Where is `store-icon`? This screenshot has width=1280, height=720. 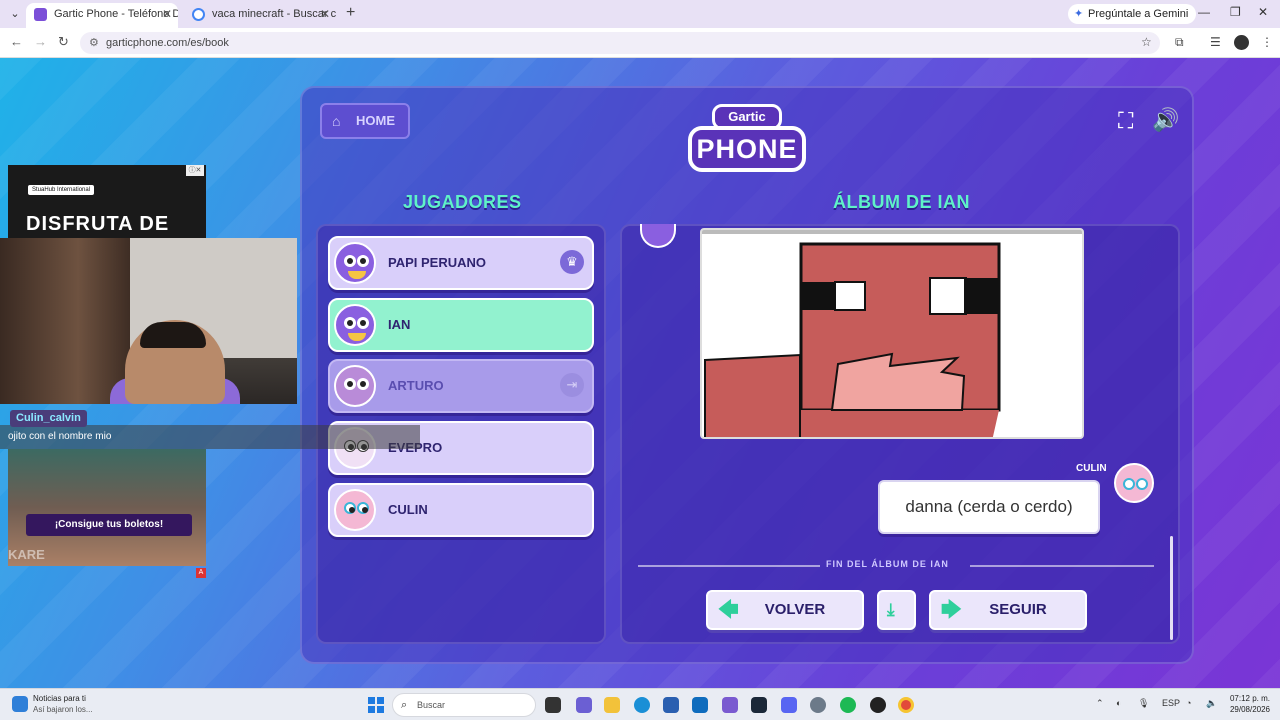 store-icon is located at coordinates (671, 705).